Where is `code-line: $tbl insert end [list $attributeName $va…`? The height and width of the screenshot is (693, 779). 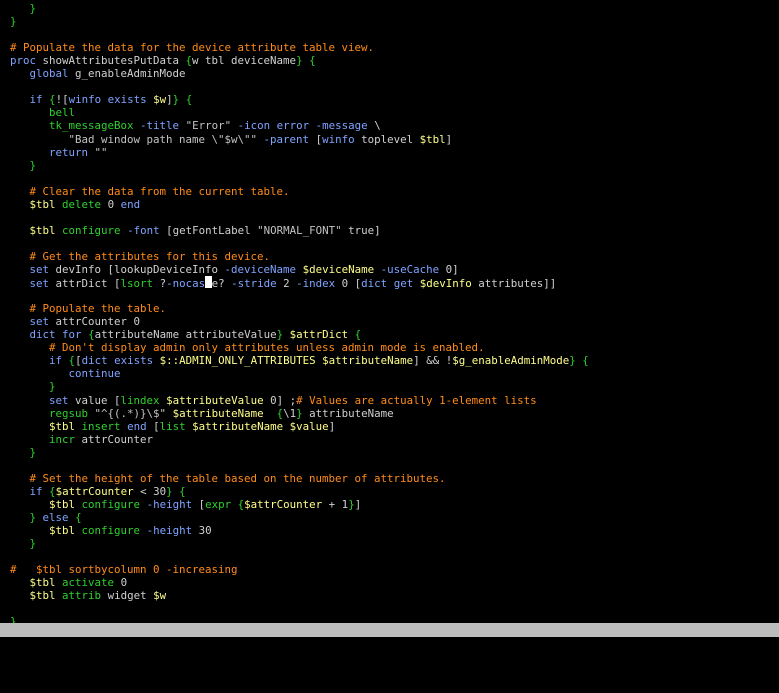
code-line: $tbl insert end [list $attributeName $va… is located at coordinates (172, 426).